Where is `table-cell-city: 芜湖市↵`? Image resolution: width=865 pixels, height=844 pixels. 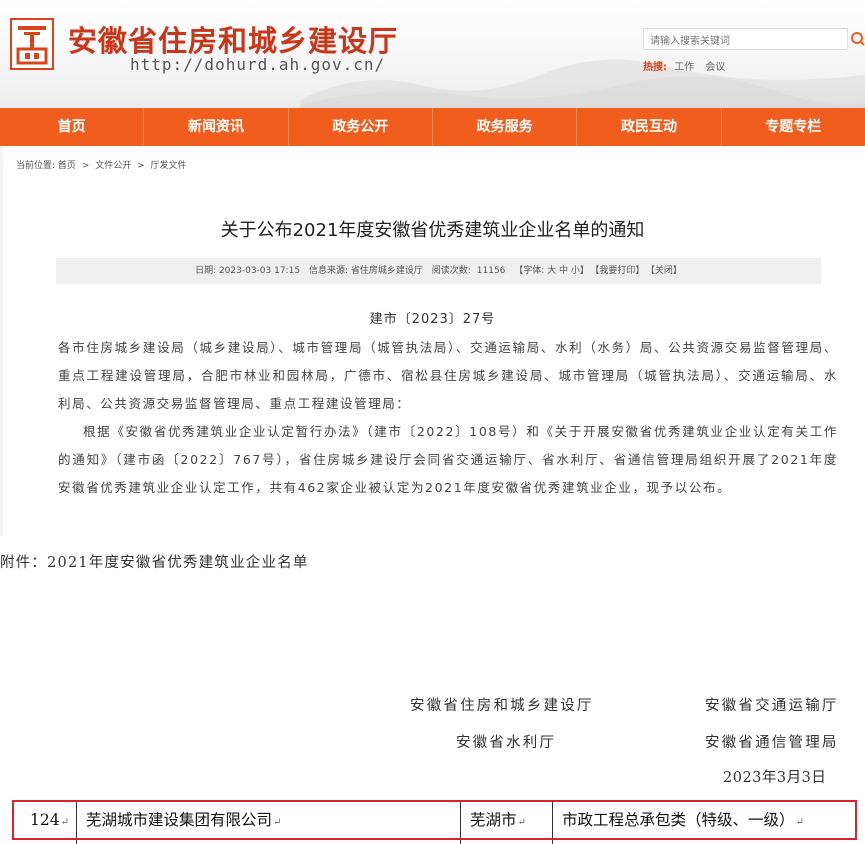
table-cell-city: 芜湖市↵ is located at coordinates (498, 820).